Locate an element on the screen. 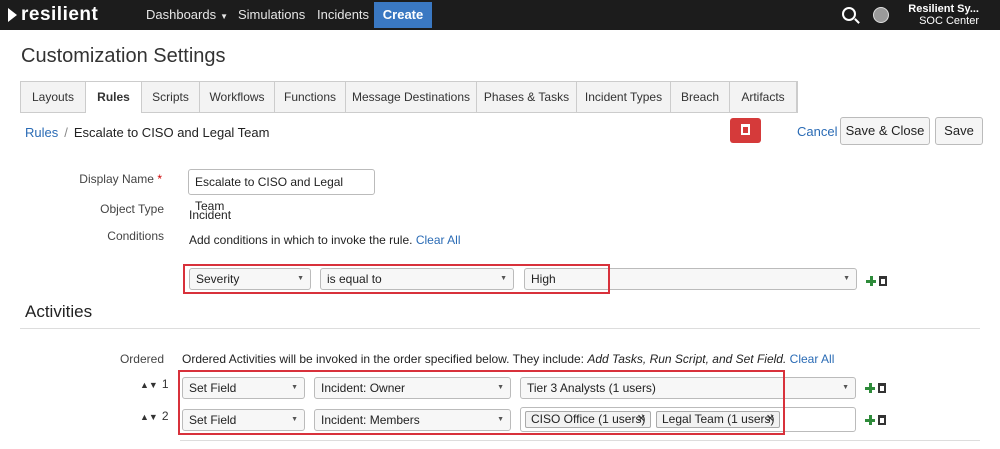 The image size is (1000, 449). trash-icon is located at coordinates (745, 129).